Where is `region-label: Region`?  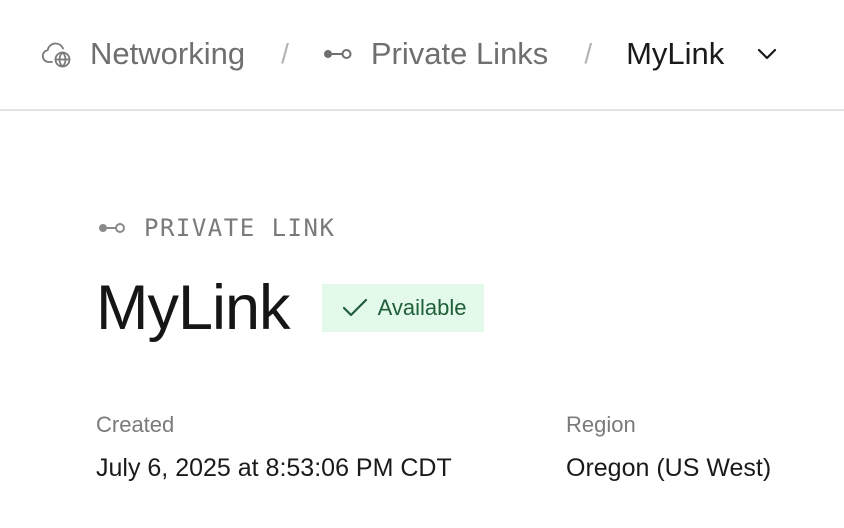 region-label: Region is located at coordinates (601, 424).